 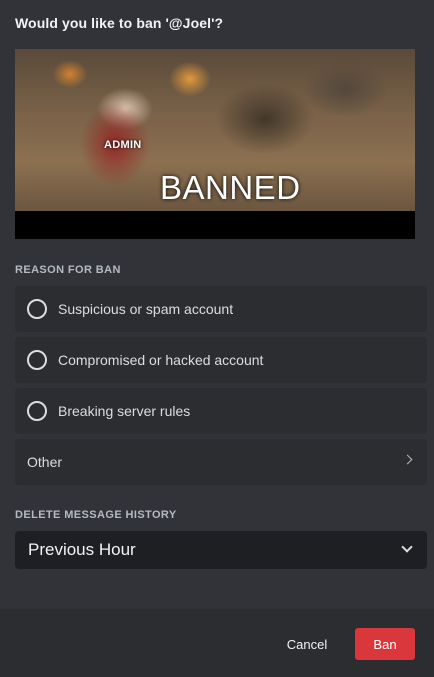 I want to click on dialog-footer: Cancel Ban, so click(x=217, y=643).